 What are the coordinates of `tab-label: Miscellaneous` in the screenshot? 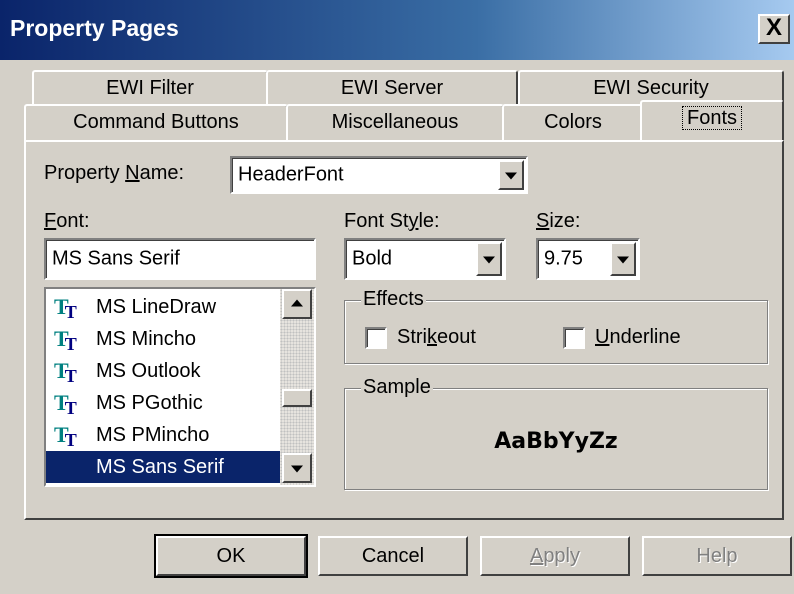 It's located at (395, 122).